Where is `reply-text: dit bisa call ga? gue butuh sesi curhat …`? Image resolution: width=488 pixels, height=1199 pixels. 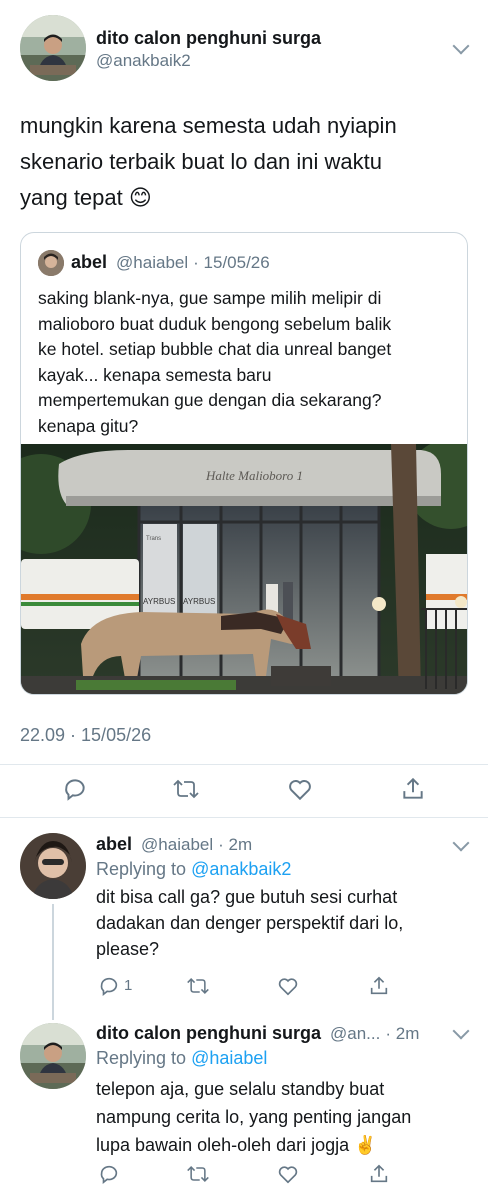
reply-text: dit bisa call ga? gue butuh sesi curhat … is located at coordinates (249, 923).